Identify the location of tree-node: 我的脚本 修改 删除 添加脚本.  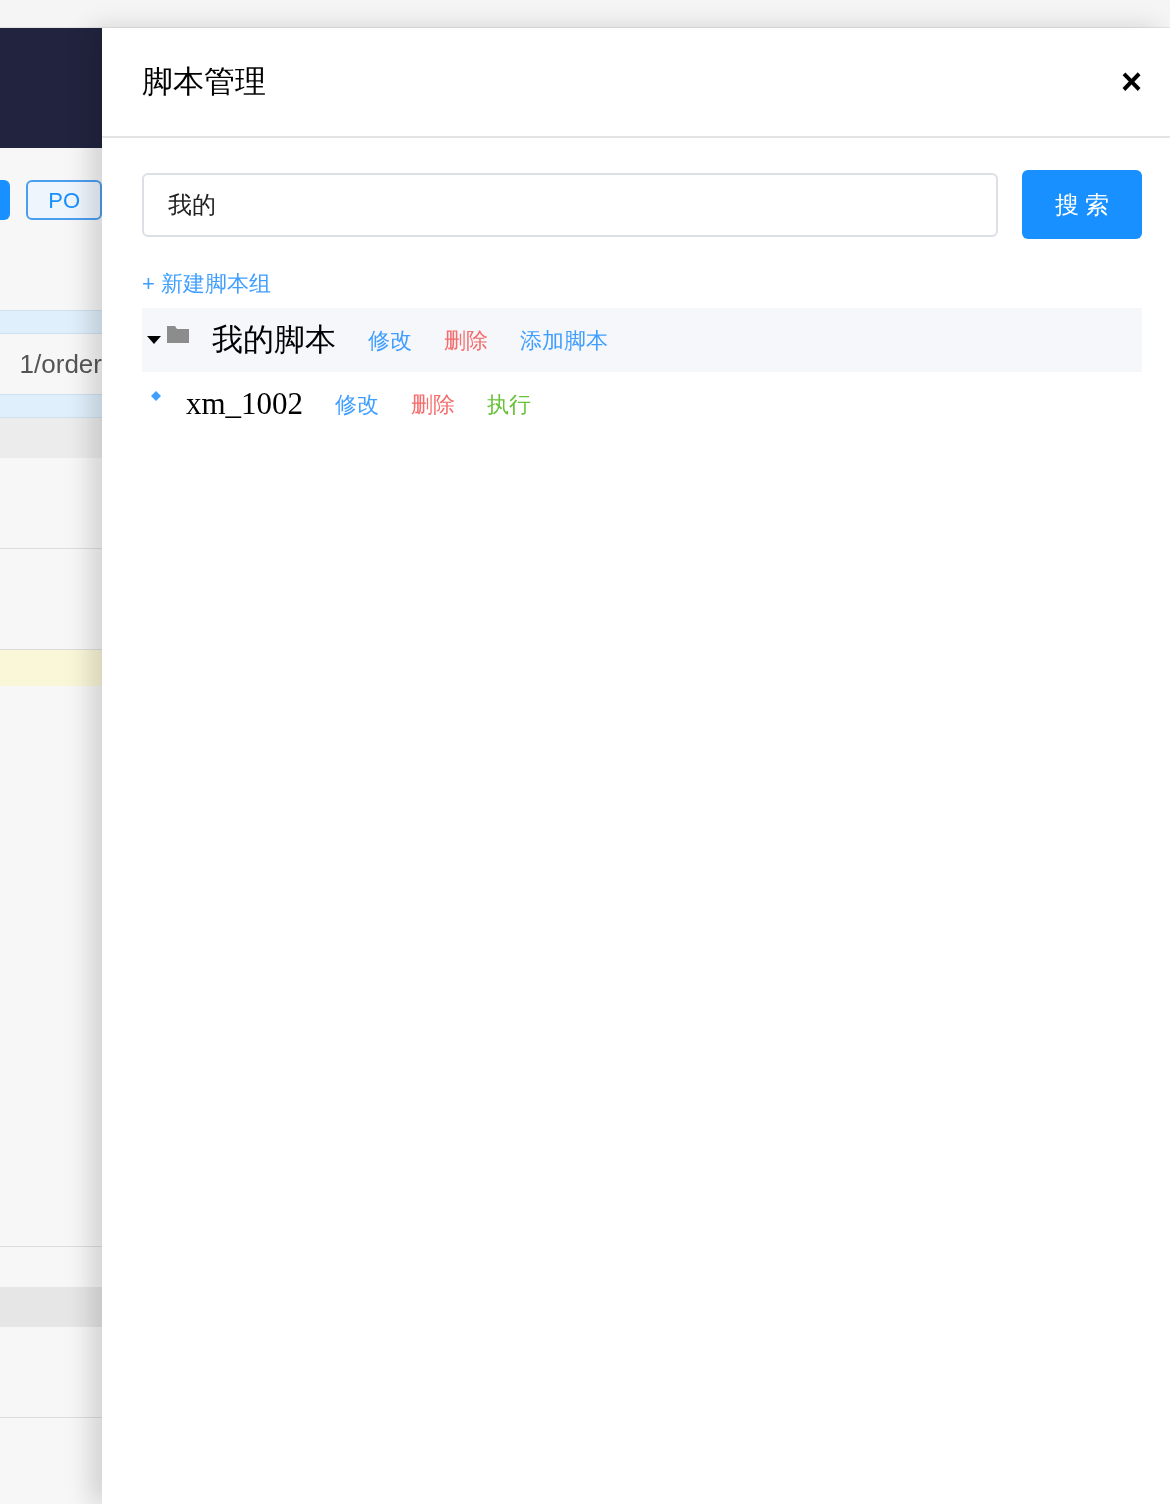
(642, 340).